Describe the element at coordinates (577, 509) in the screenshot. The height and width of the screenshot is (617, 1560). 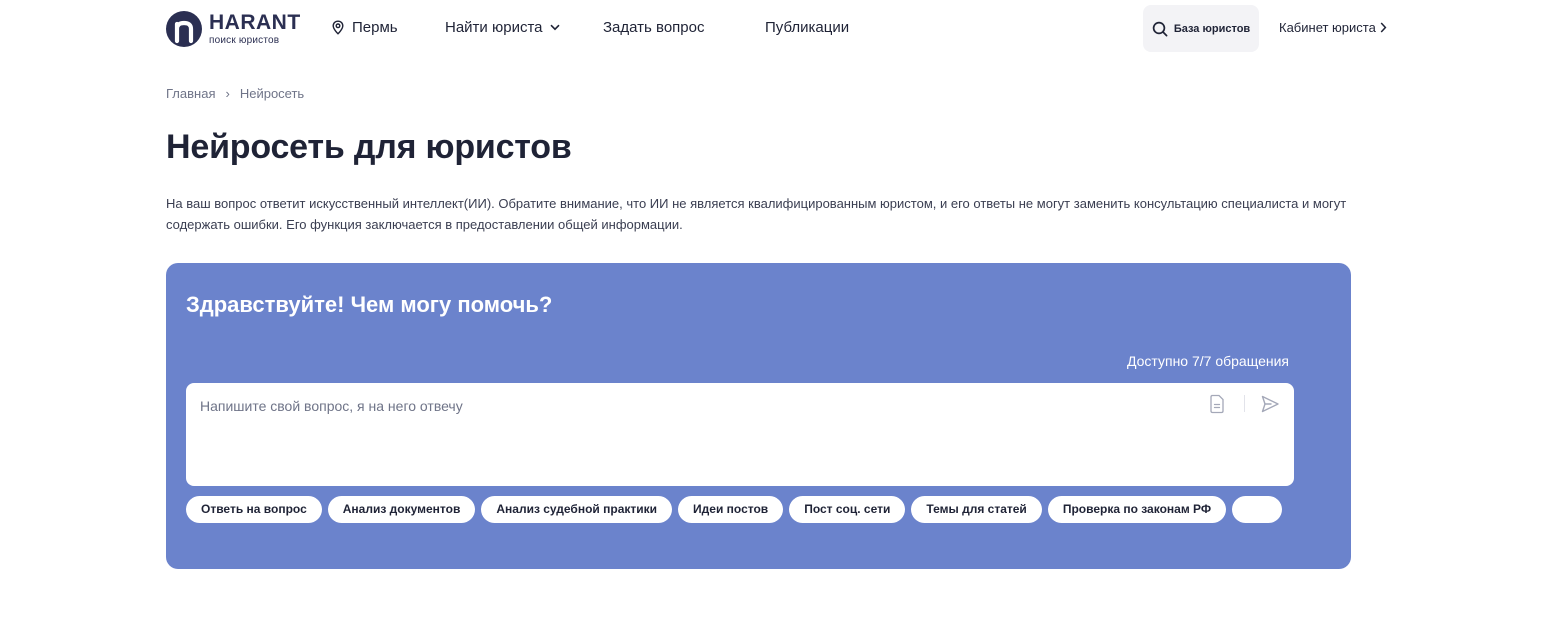
I see `chip-court-practice: Анализ судебной практики` at that location.